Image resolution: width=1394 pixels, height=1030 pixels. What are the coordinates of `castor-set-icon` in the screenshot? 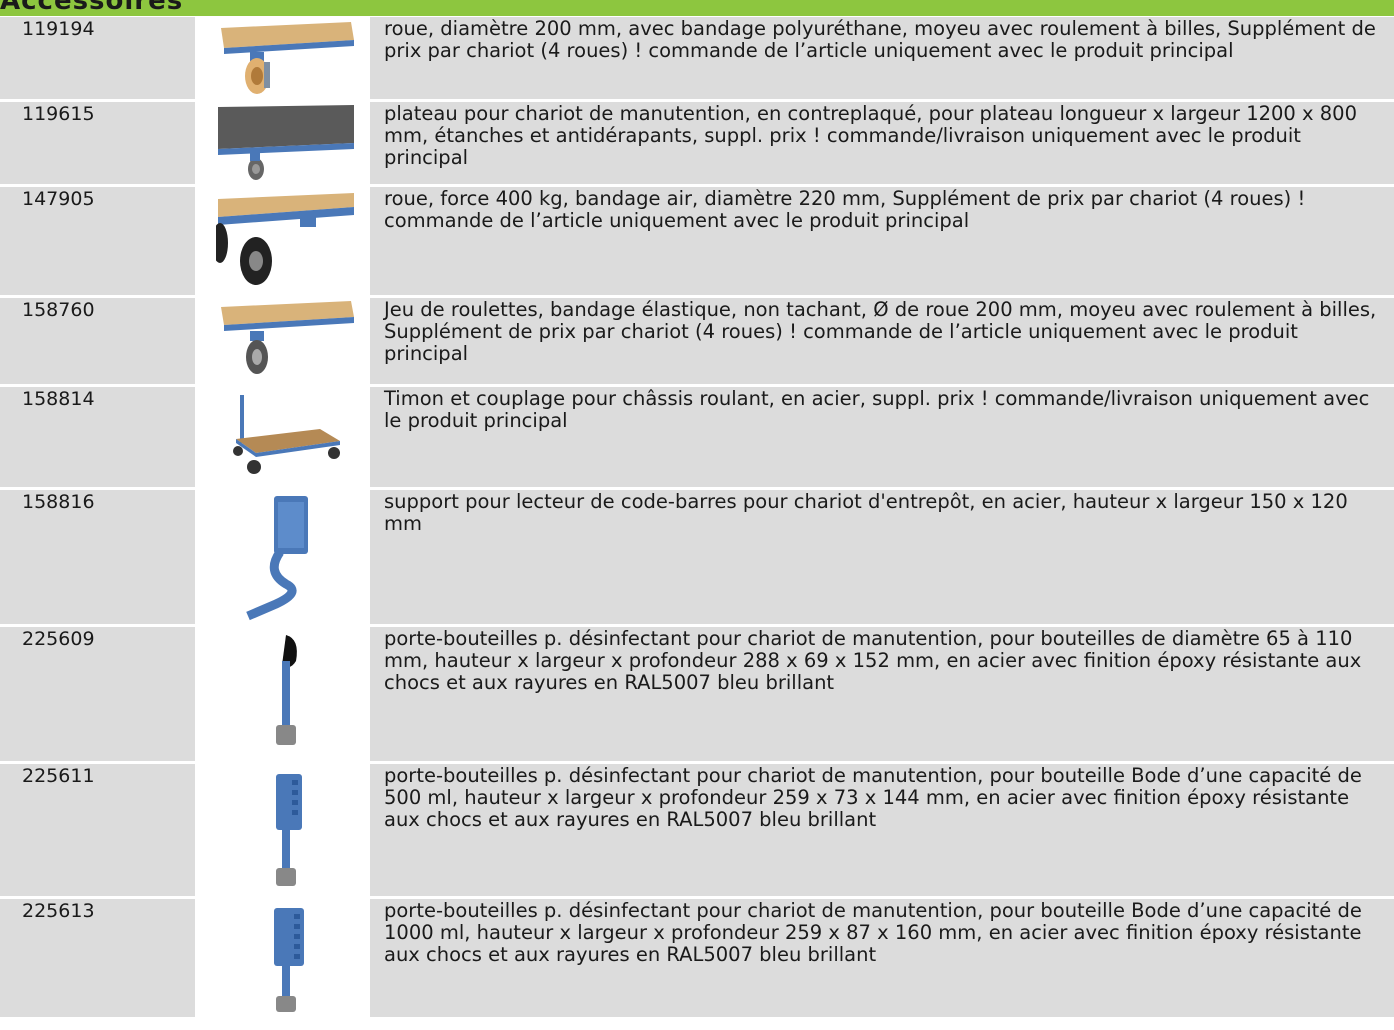 It's located at (282, 341).